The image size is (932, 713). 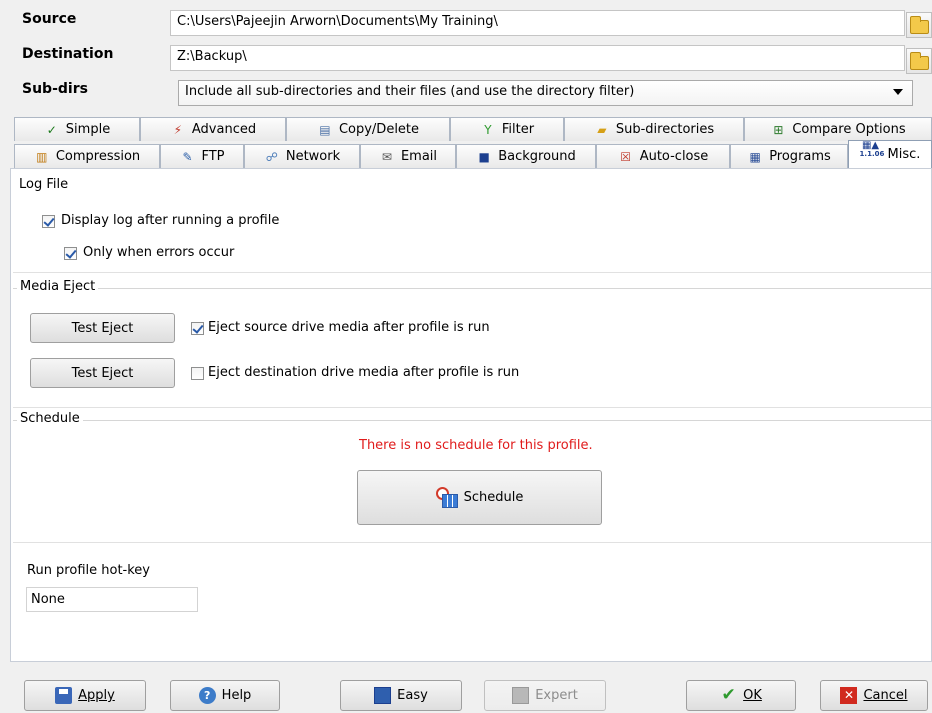 I want to click on simple-icon: ✓, so click(x=51, y=129).